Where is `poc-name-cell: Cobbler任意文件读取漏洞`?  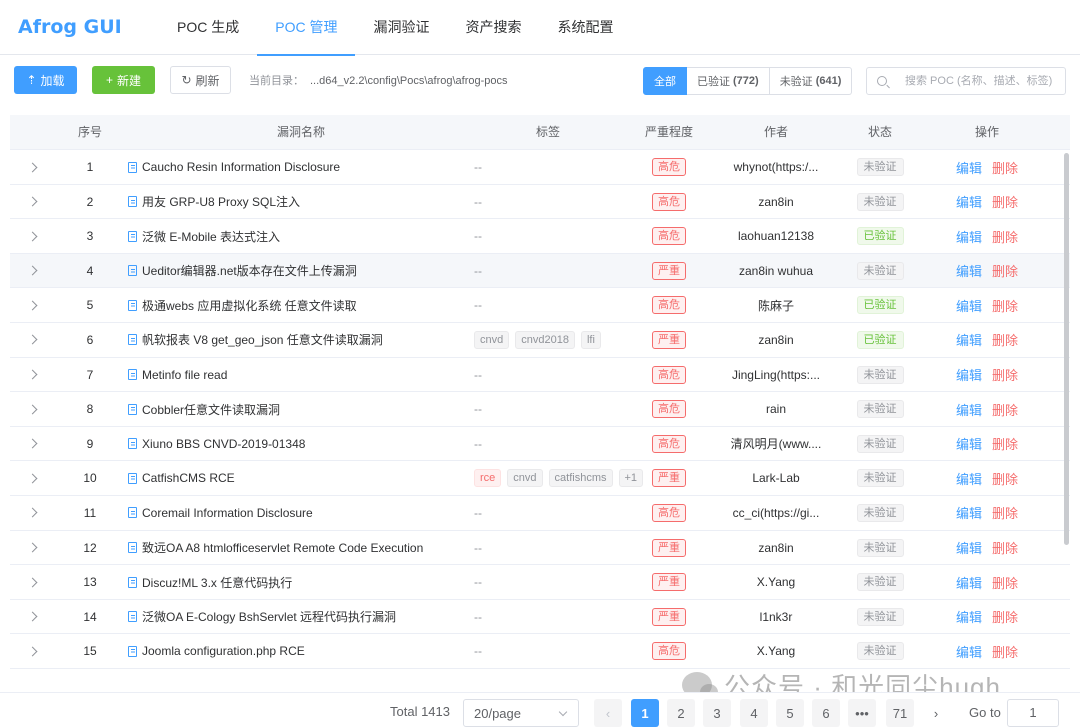 poc-name-cell: Cobbler任意文件读取漏洞 is located at coordinates (204, 409).